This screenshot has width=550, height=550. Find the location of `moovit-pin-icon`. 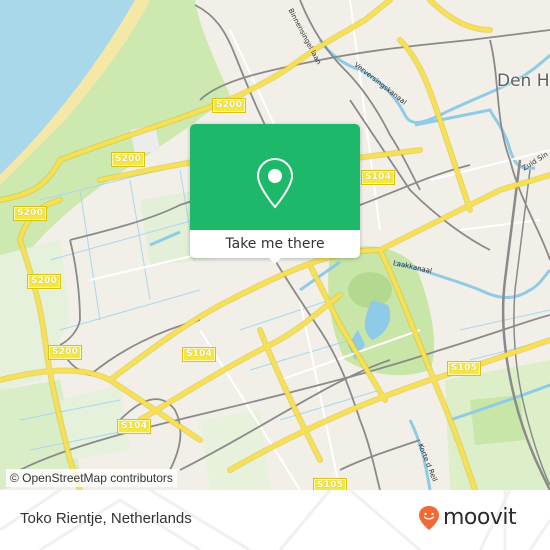

moovit-pin-icon is located at coordinates (429, 518).